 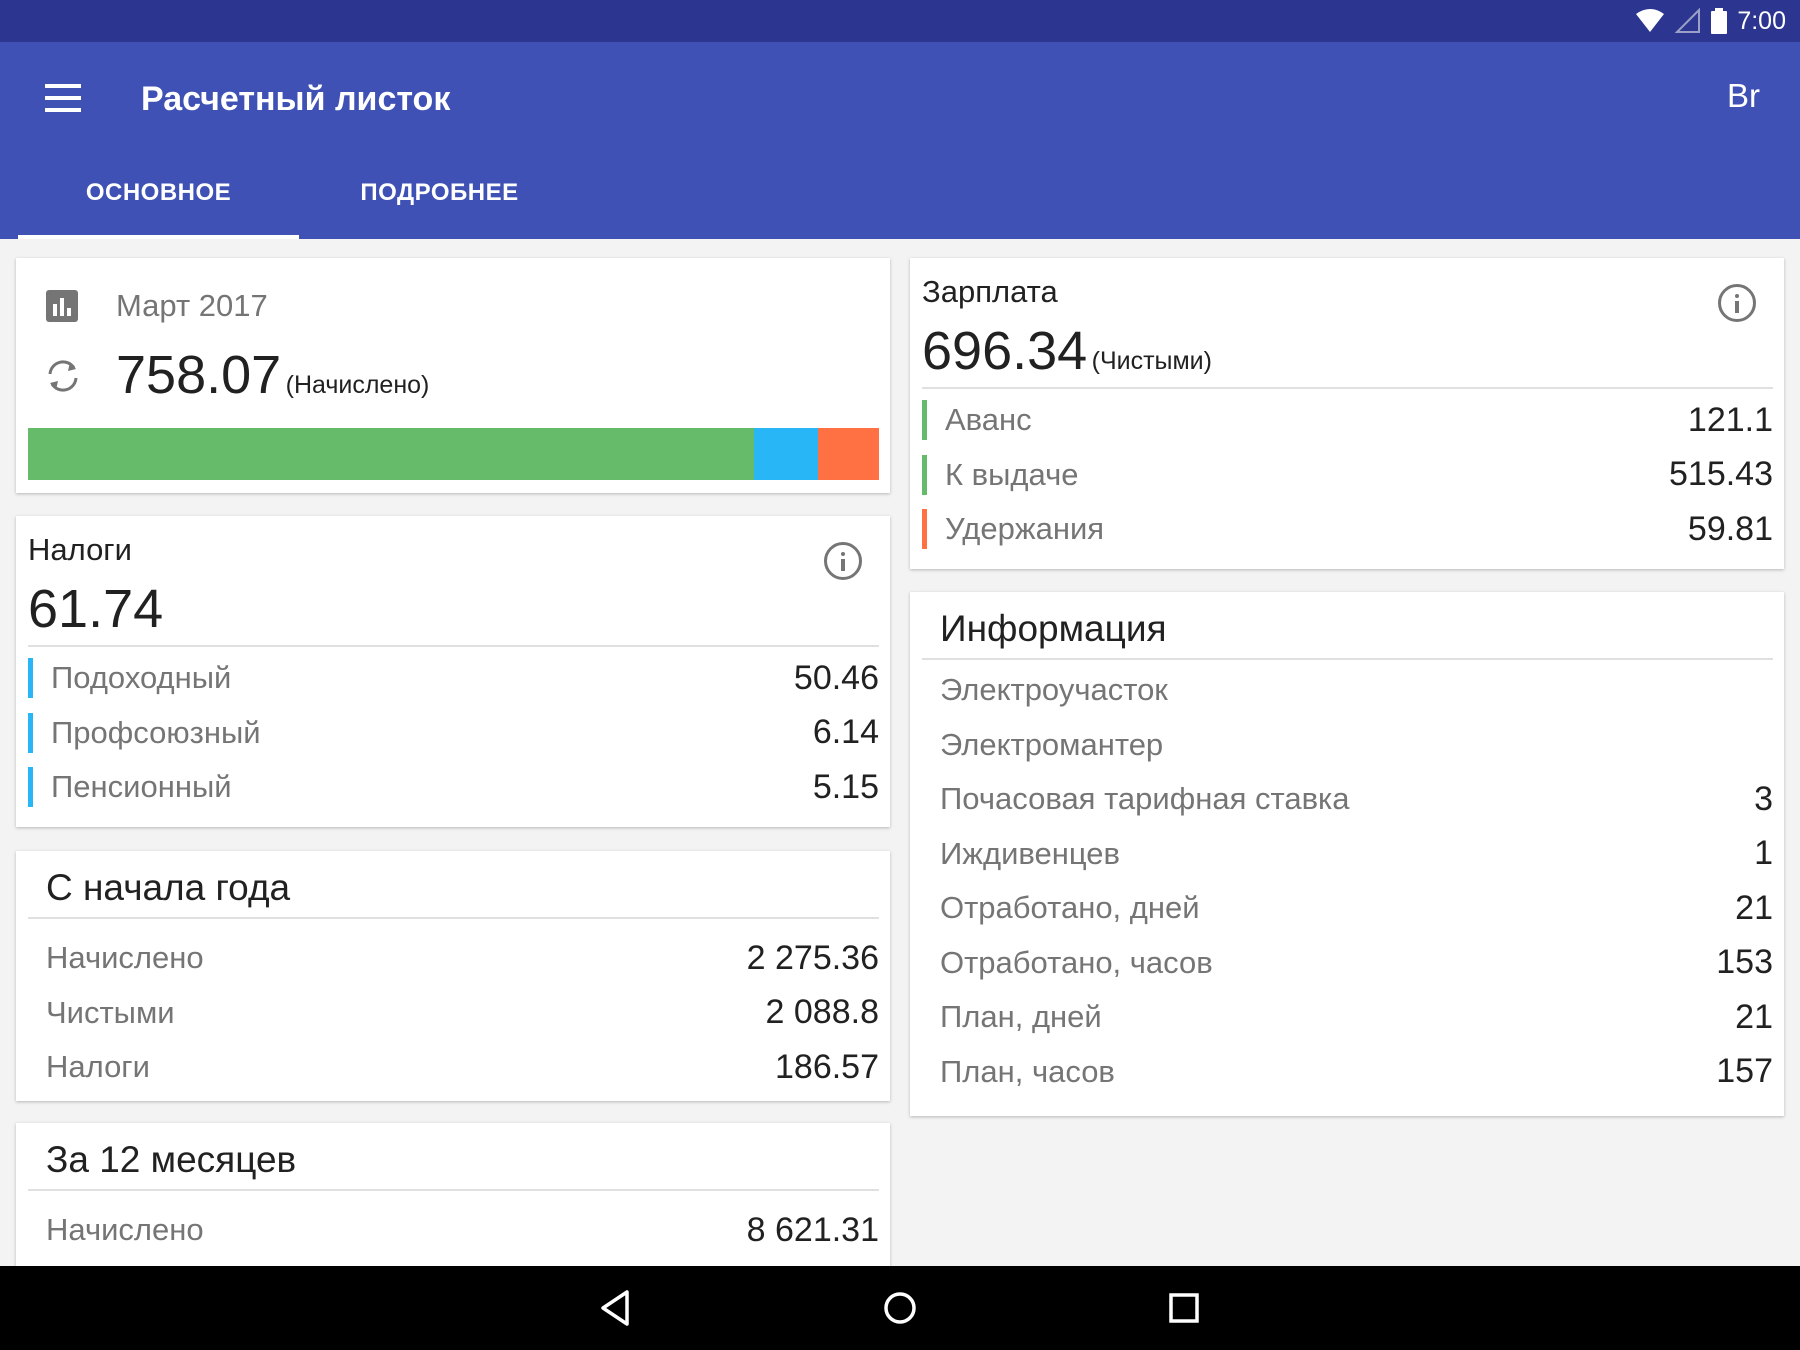 I want to click on ytd-row-value: 2 088.8, so click(x=822, y=1012).